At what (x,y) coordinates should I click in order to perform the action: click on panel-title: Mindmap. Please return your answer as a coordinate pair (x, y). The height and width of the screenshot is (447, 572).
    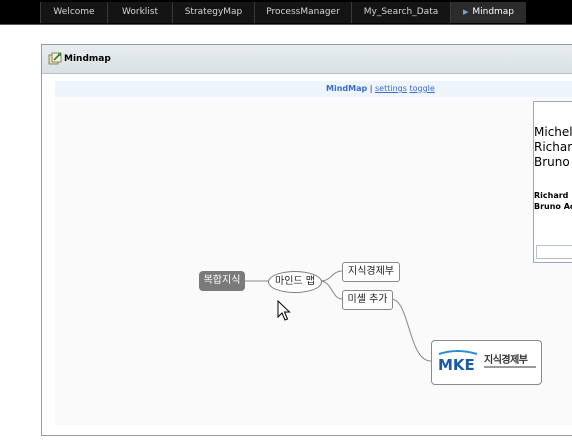
    Looking at the image, I should click on (87, 59).